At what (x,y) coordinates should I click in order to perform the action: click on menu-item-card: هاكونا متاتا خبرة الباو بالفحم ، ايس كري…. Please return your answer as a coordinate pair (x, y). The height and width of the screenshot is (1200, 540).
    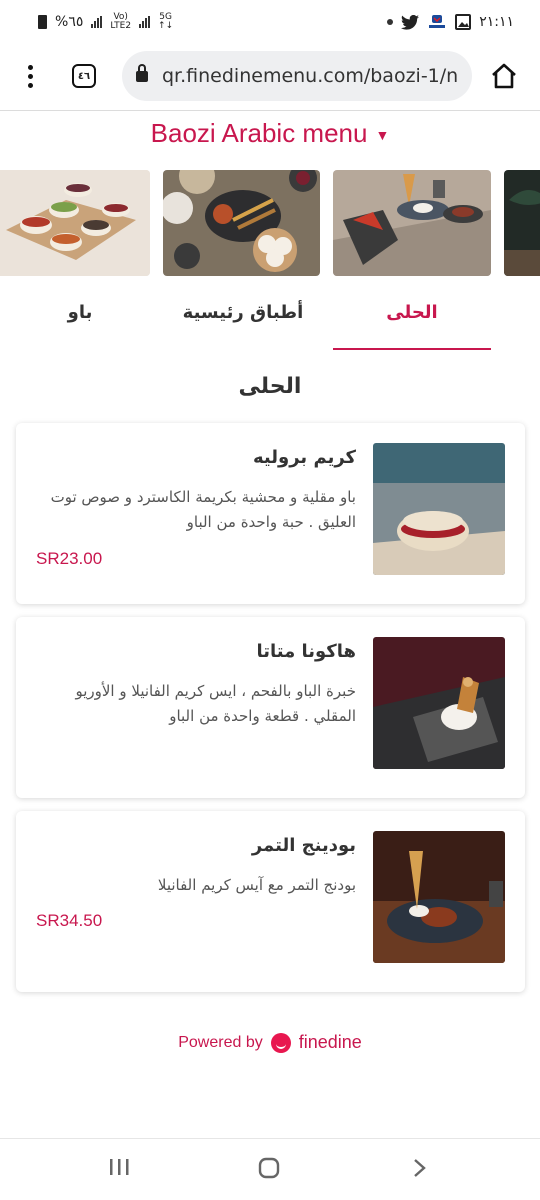
    Looking at the image, I should click on (270, 707).